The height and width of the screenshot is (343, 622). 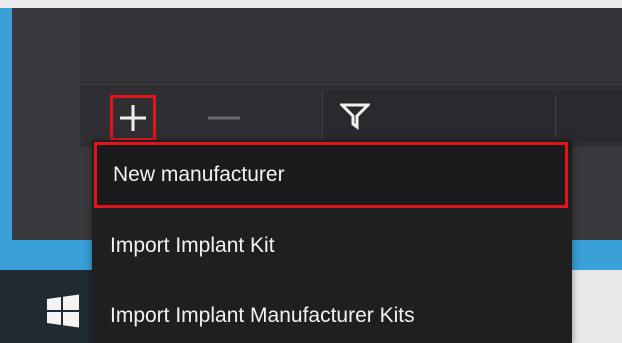 I want to click on windows-logo-icon, so click(x=63, y=311).